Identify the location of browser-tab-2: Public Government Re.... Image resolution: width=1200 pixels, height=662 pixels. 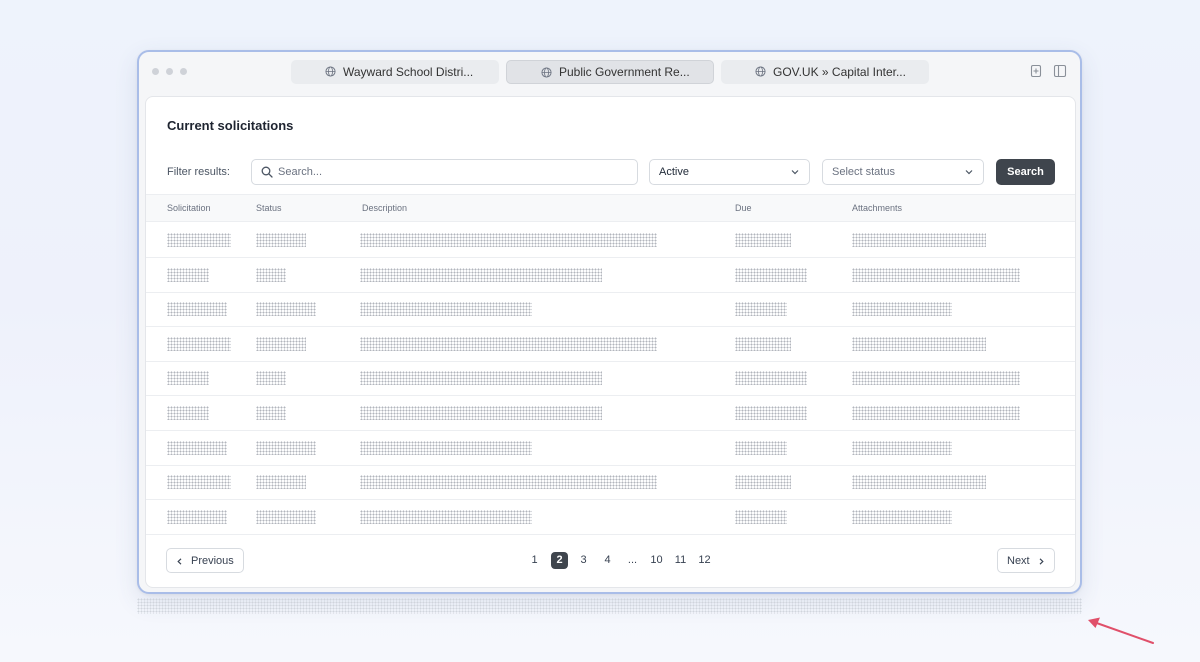
(610, 72).